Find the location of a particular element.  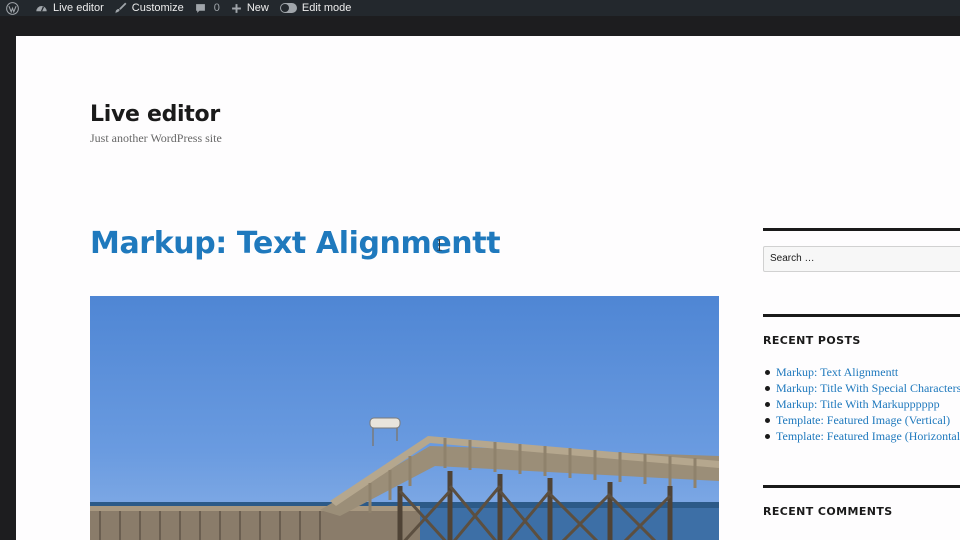

list-item: Markup: Text Alignmentt is located at coordinates (861, 372).